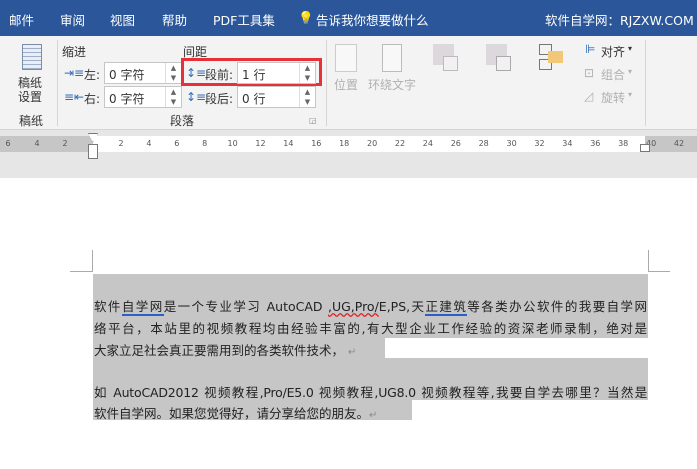 This screenshot has height=469, width=697. What do you see at coordinates (613, 97) in the screenshot?
I see `rotate-button: 旋转` at bounding box center [613, 97].